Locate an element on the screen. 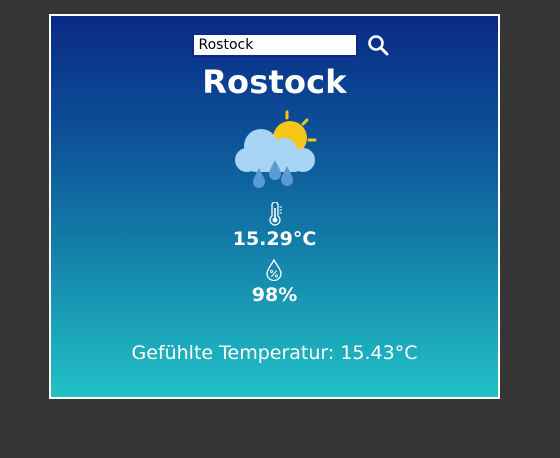 This screenshot has width=560, height=458. cloud-sun-rain-icon is located at coordinates (276, 149).